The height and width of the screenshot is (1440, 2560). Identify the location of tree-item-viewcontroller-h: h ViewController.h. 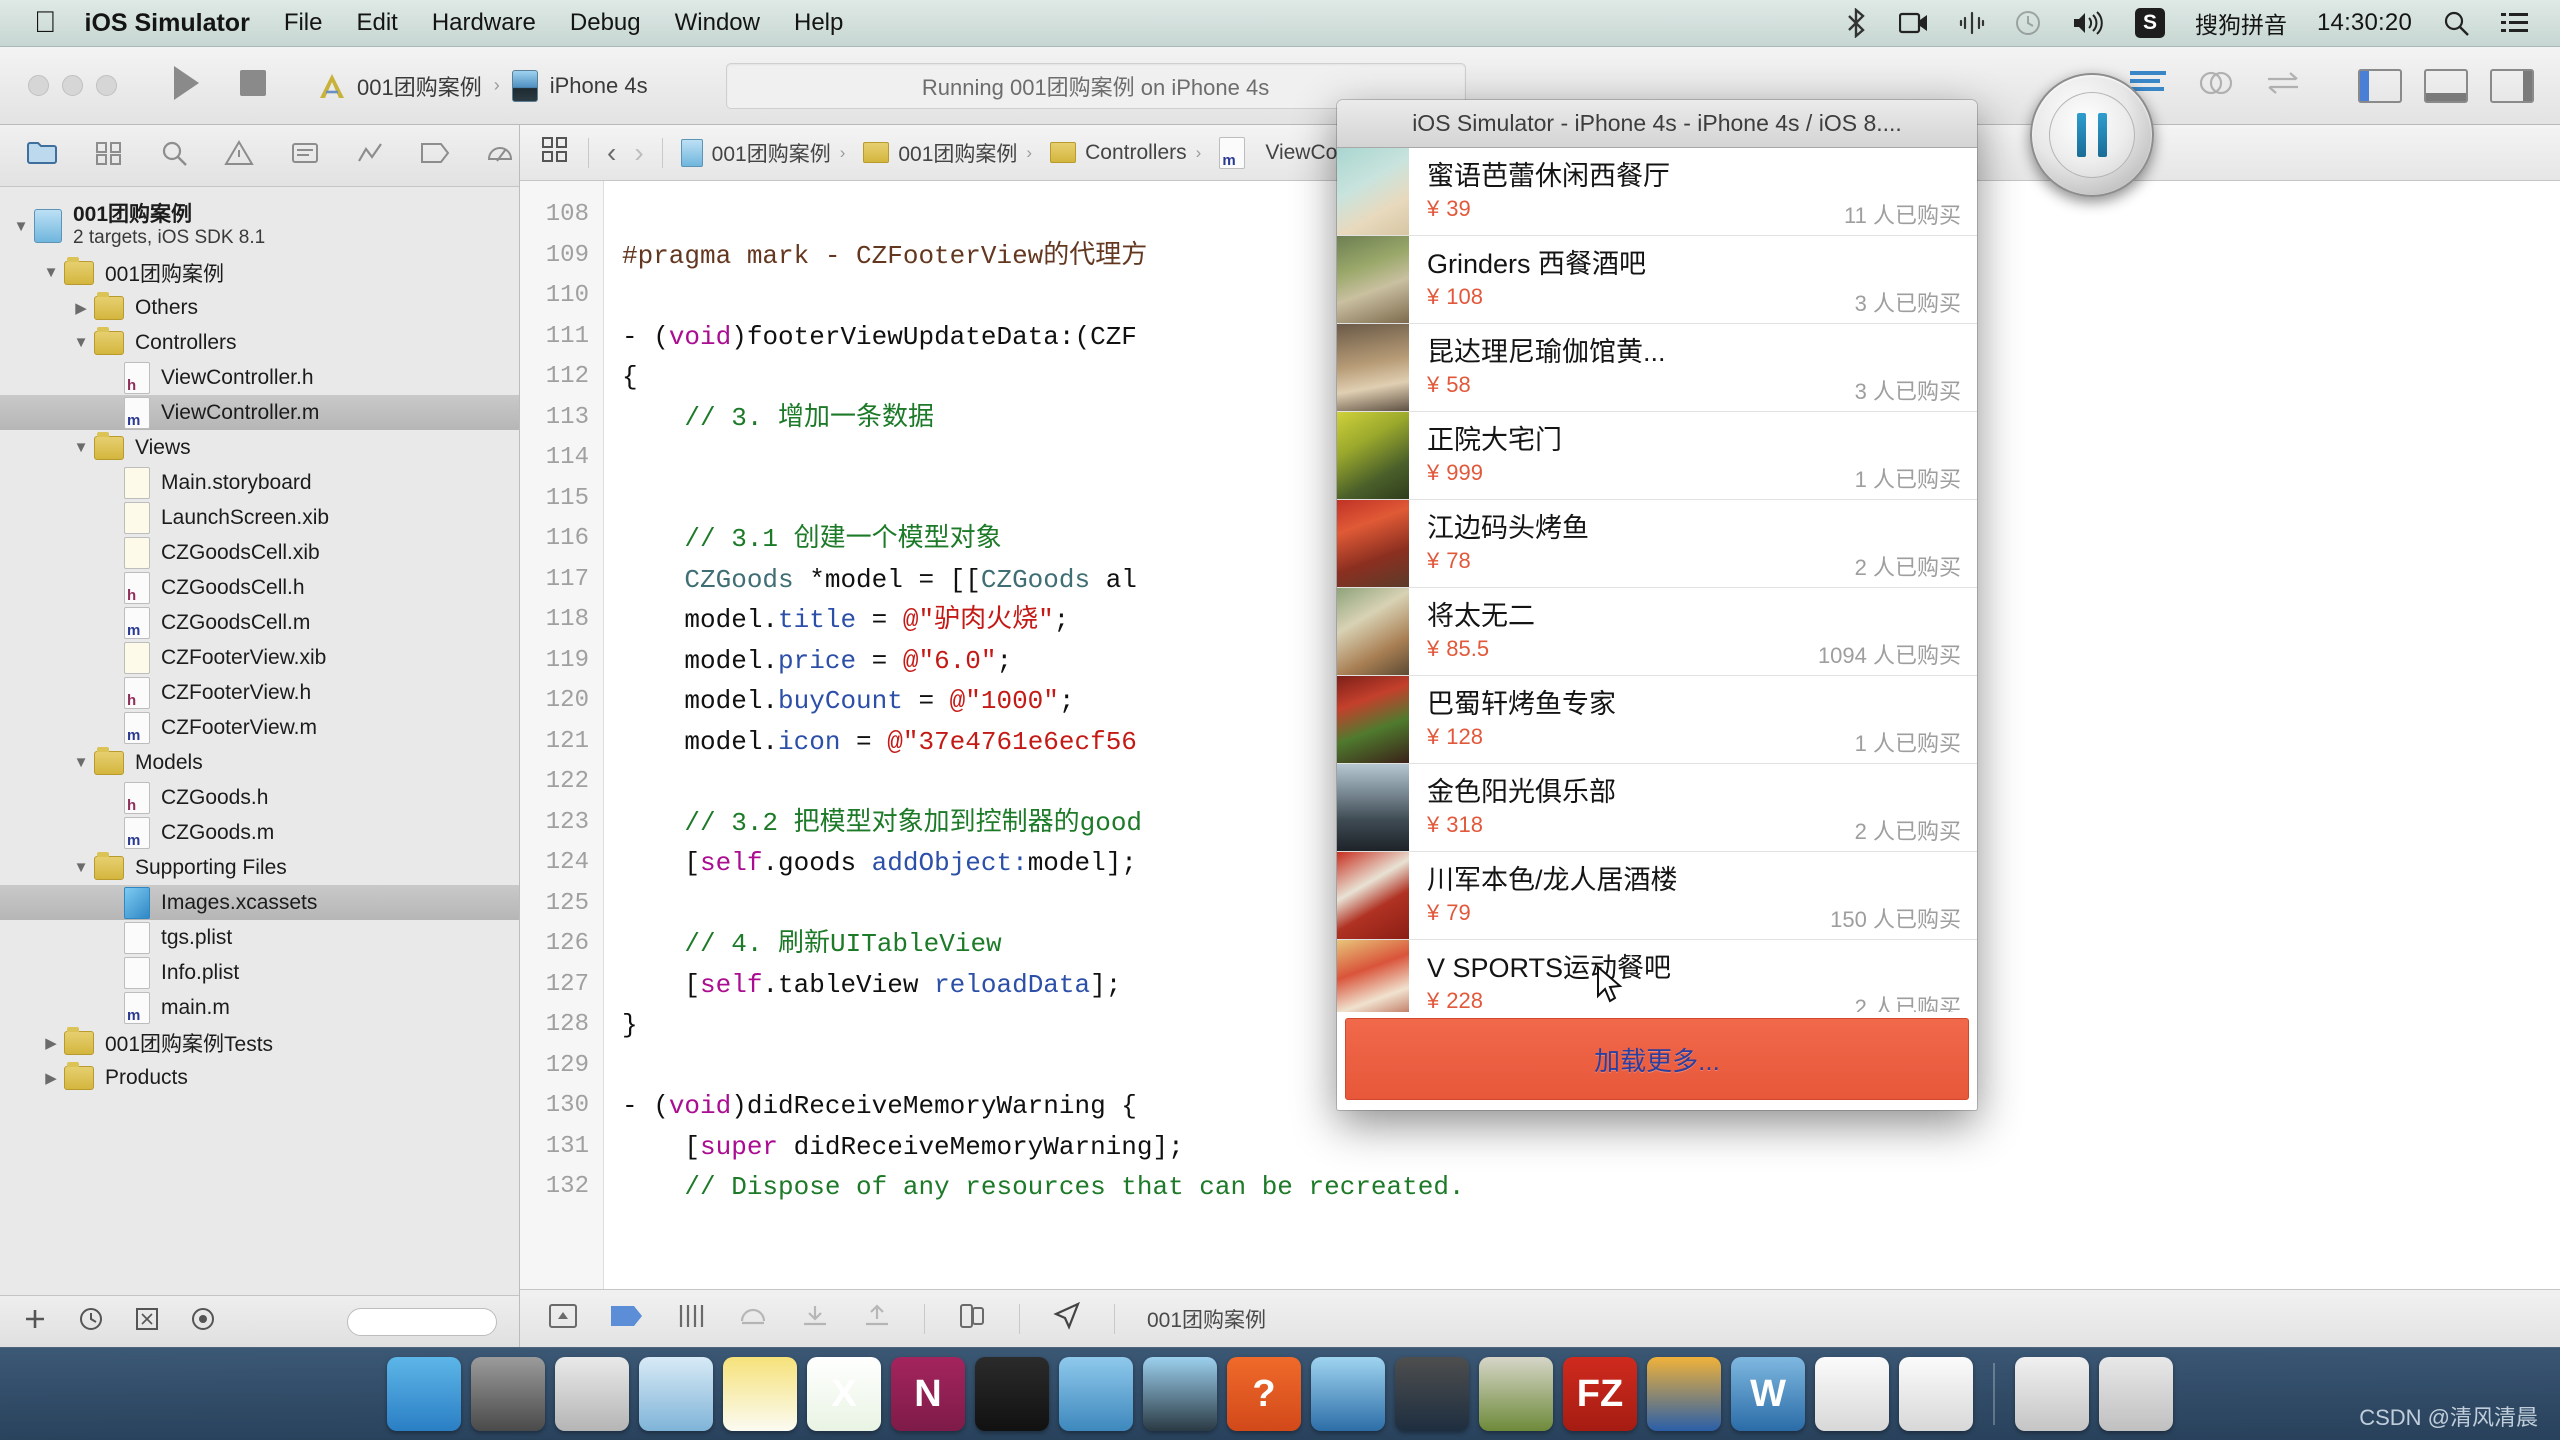
(259, 377).